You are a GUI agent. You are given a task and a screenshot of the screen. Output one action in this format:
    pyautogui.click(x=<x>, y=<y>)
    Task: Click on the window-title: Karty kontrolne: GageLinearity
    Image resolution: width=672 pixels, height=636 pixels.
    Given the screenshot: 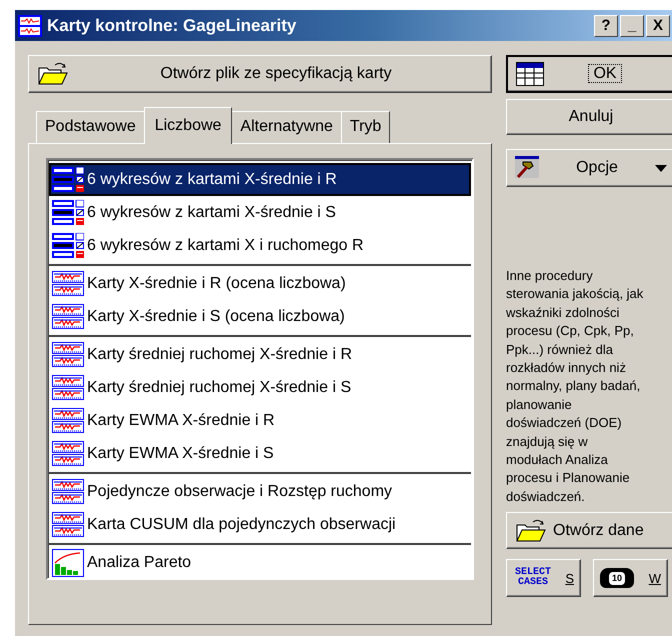 What is the action you would take?
    pyautogui.click(x=172, y=25)
    